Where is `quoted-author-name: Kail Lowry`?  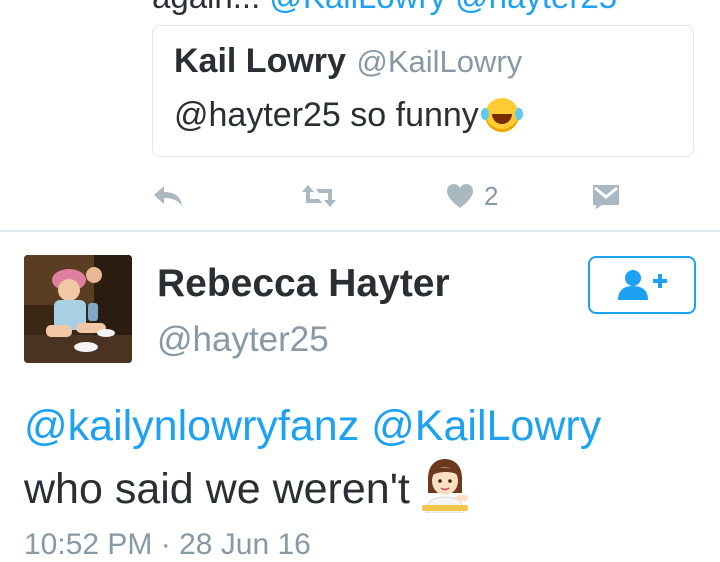
quoted-author-name: Kail Lowry is located at coordinates (260, 61).